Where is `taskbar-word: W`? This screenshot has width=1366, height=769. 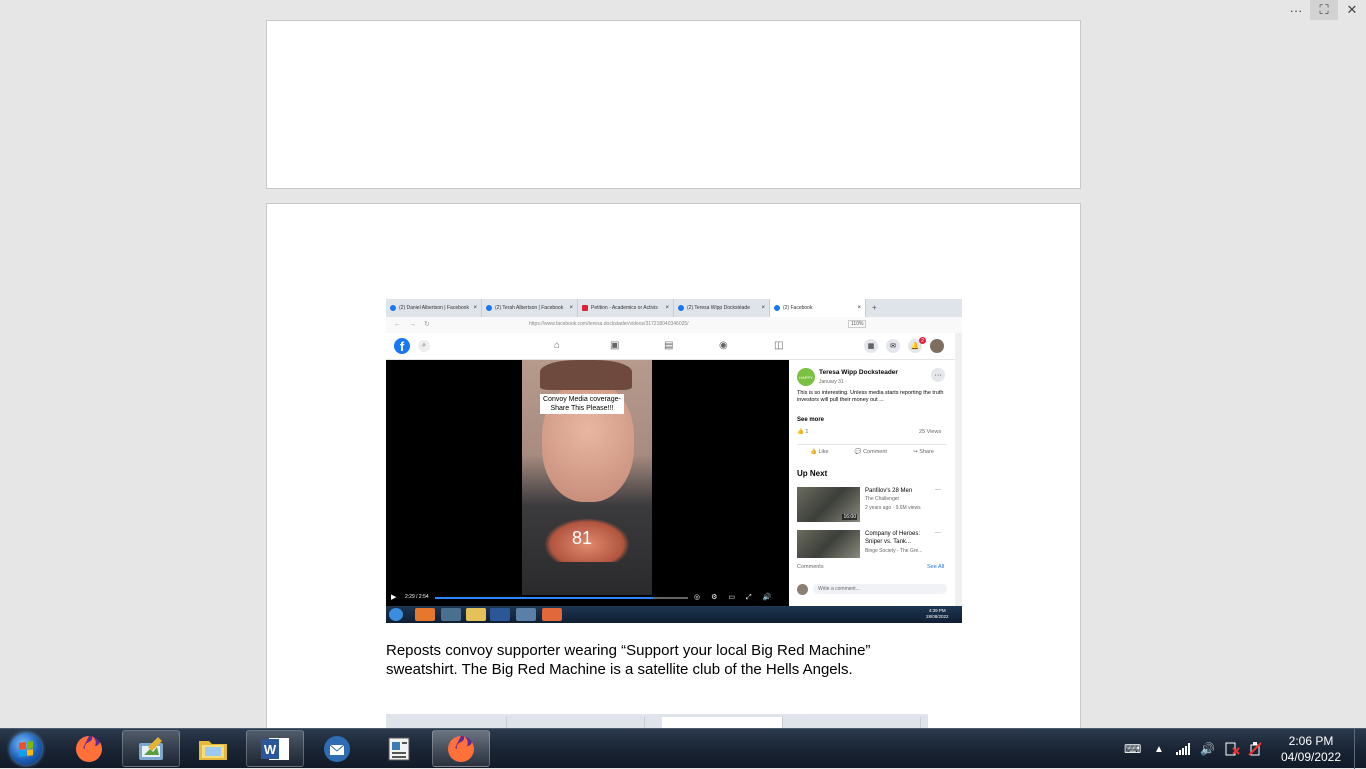
taskbar-word: W is located at coordinates (275, 748).